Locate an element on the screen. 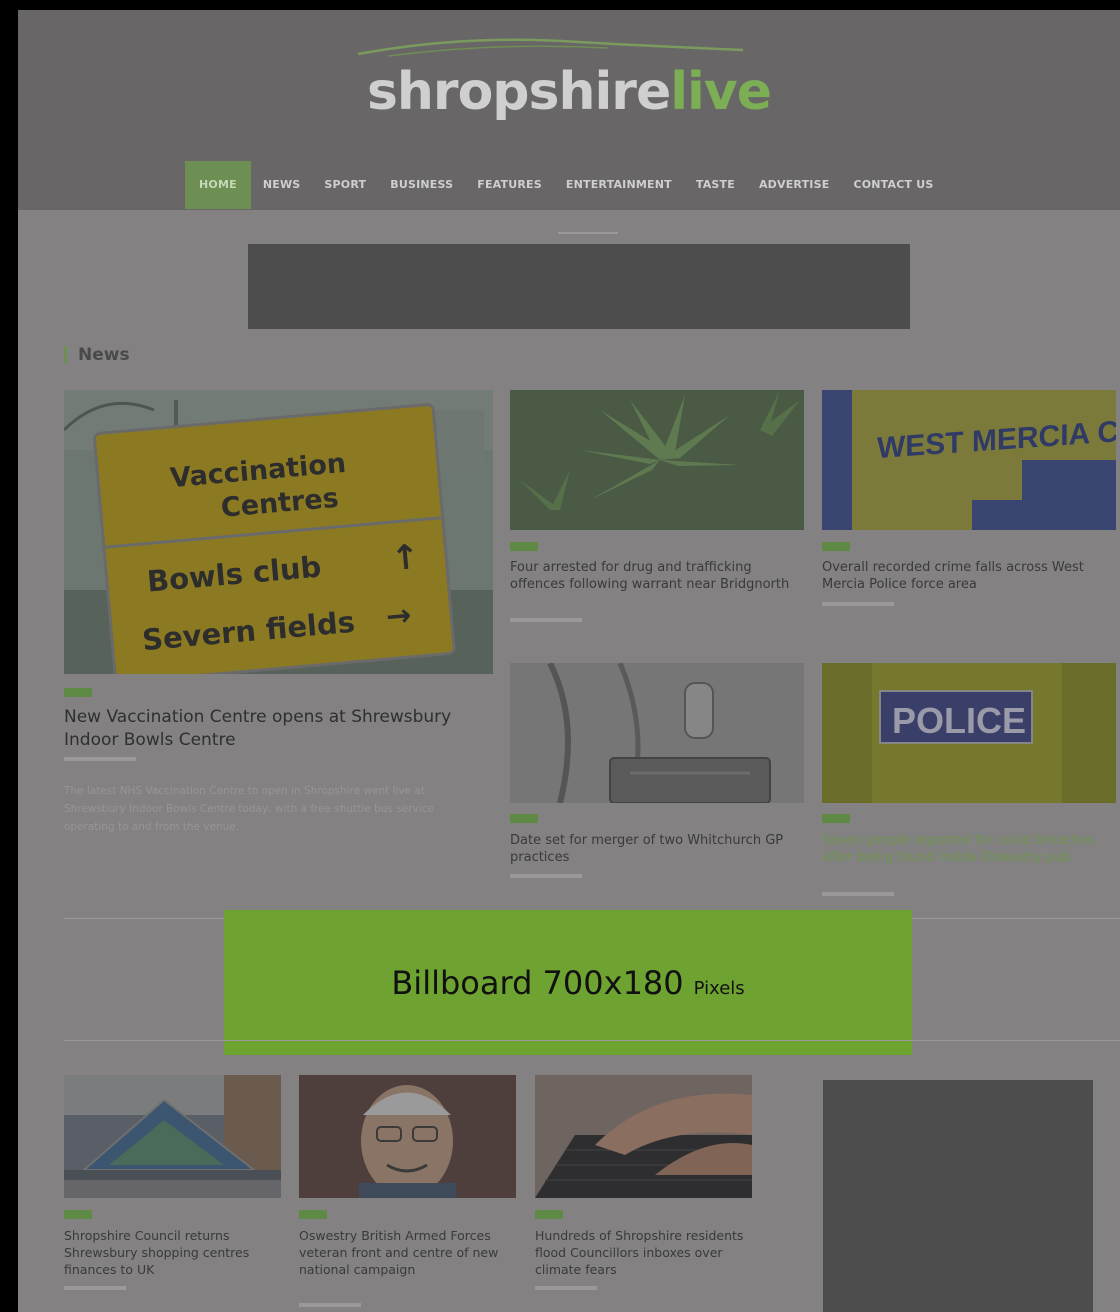 Image resolution: width=1120 pixels, height=1312 pixels. advertisement-label is located at coordinates (588, 233).